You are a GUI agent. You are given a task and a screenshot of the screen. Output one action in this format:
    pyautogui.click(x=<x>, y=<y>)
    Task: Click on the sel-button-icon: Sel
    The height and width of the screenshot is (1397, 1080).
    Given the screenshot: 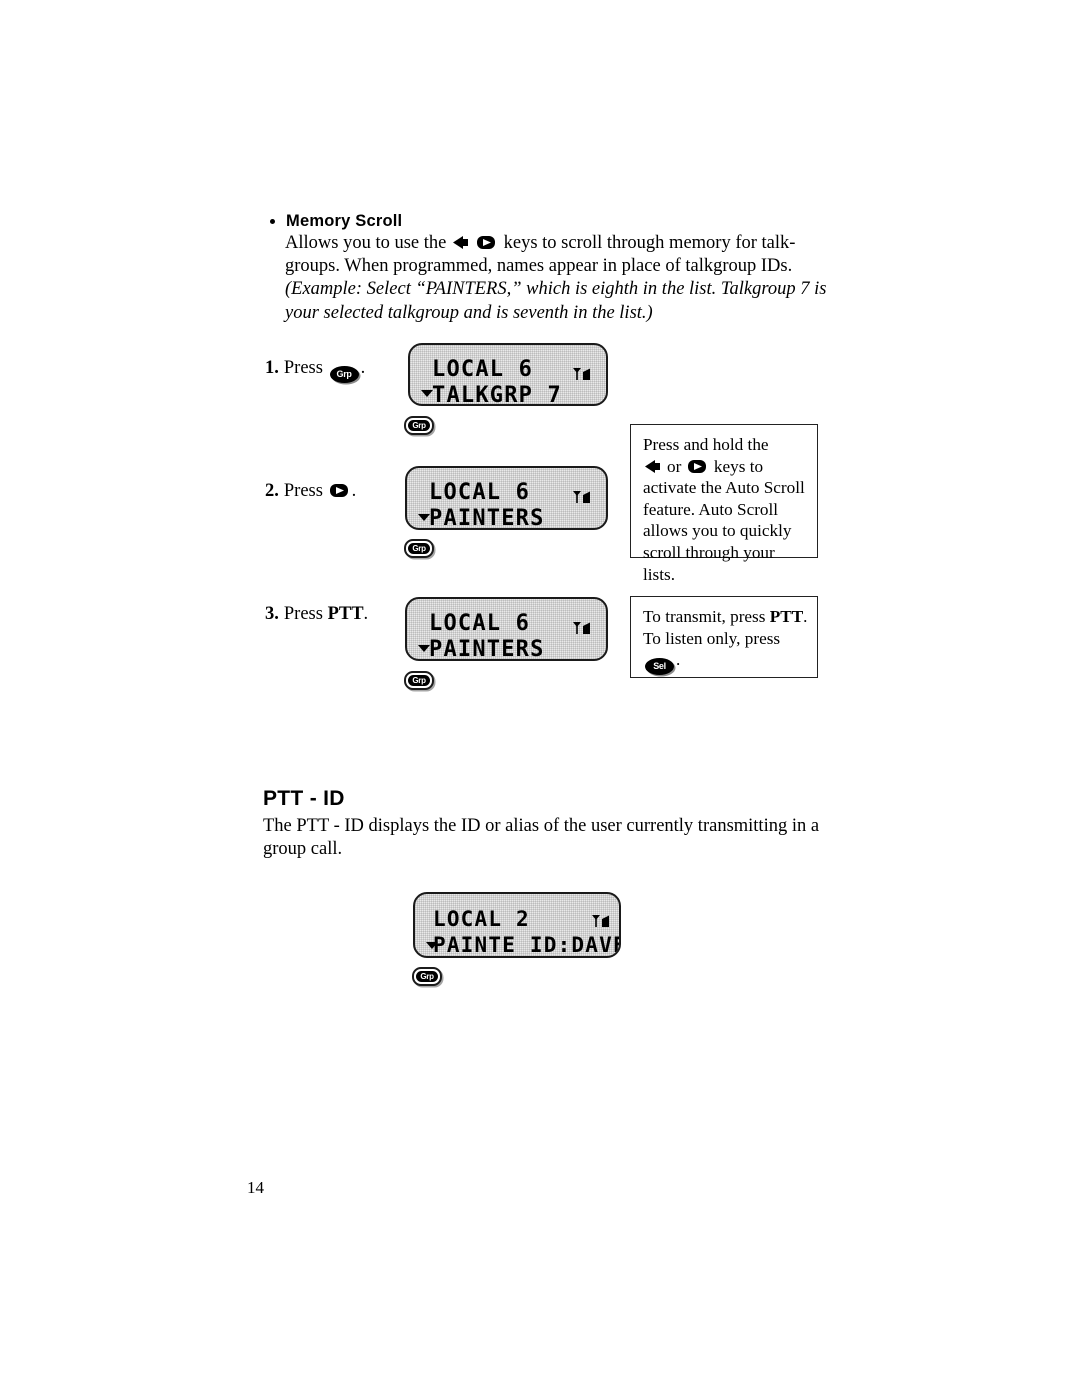 What is the action you would take?
    pyautogui.click(x=659, y=667)
    